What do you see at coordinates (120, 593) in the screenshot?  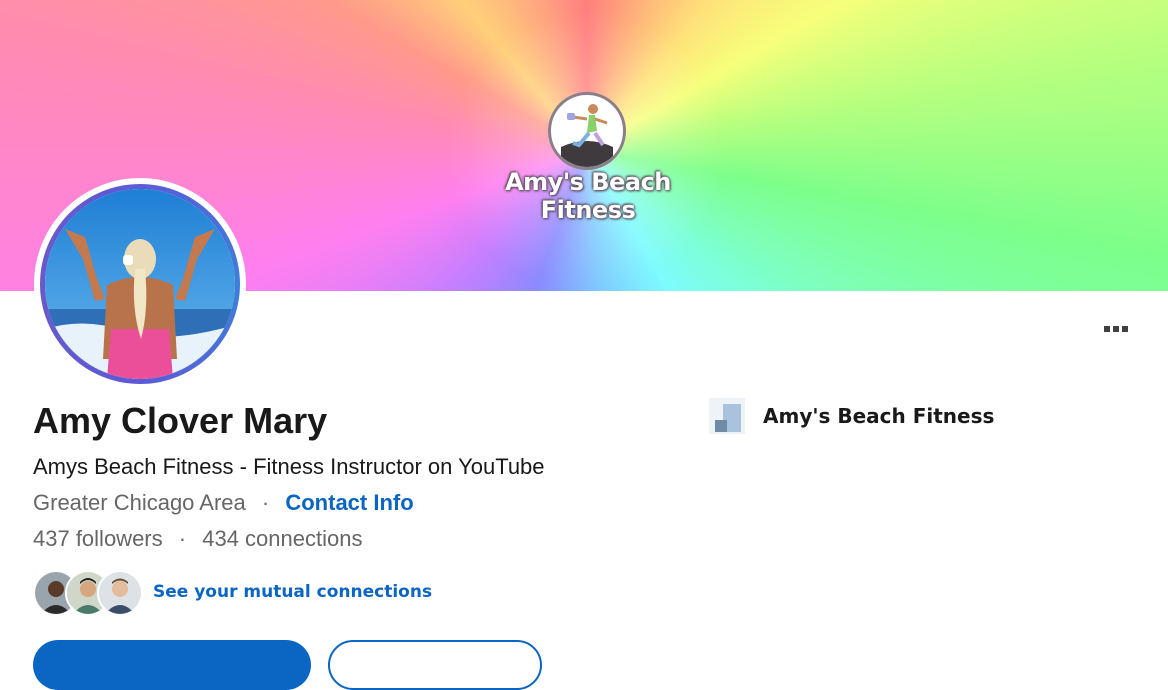 I see `mutual-avatar` at bounding box center [120, 593].